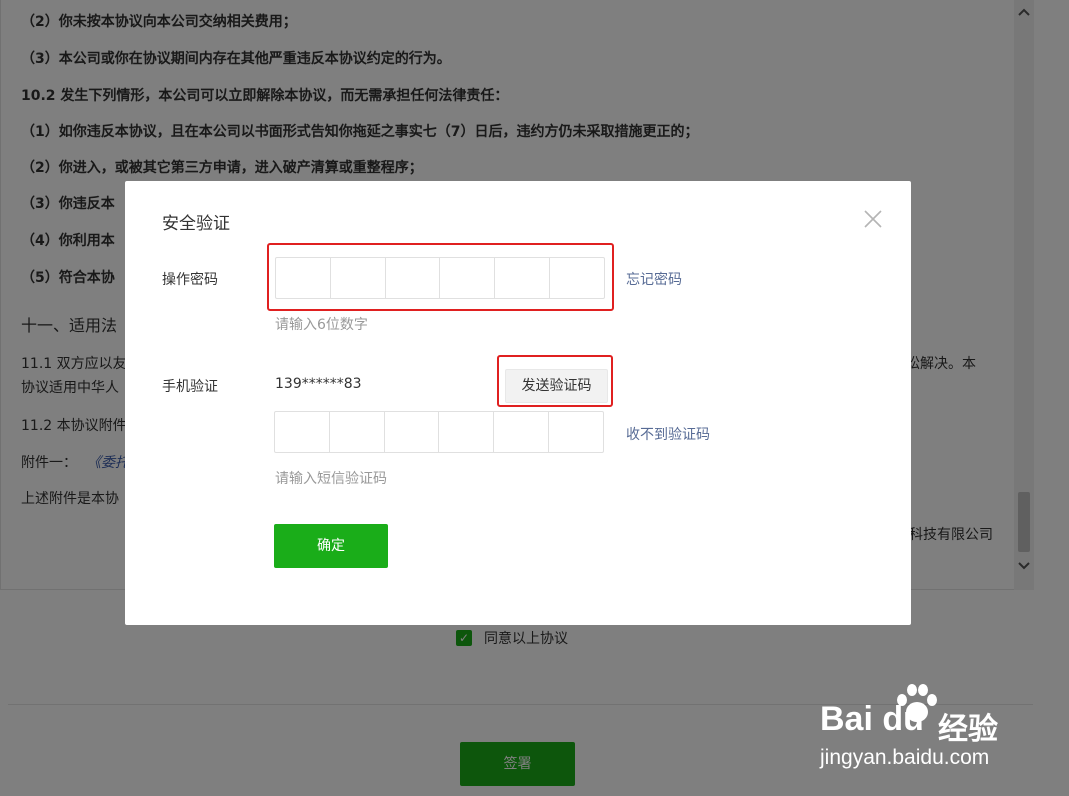  I want to click on masked-phone-number: 139******83, so click(318, 384).